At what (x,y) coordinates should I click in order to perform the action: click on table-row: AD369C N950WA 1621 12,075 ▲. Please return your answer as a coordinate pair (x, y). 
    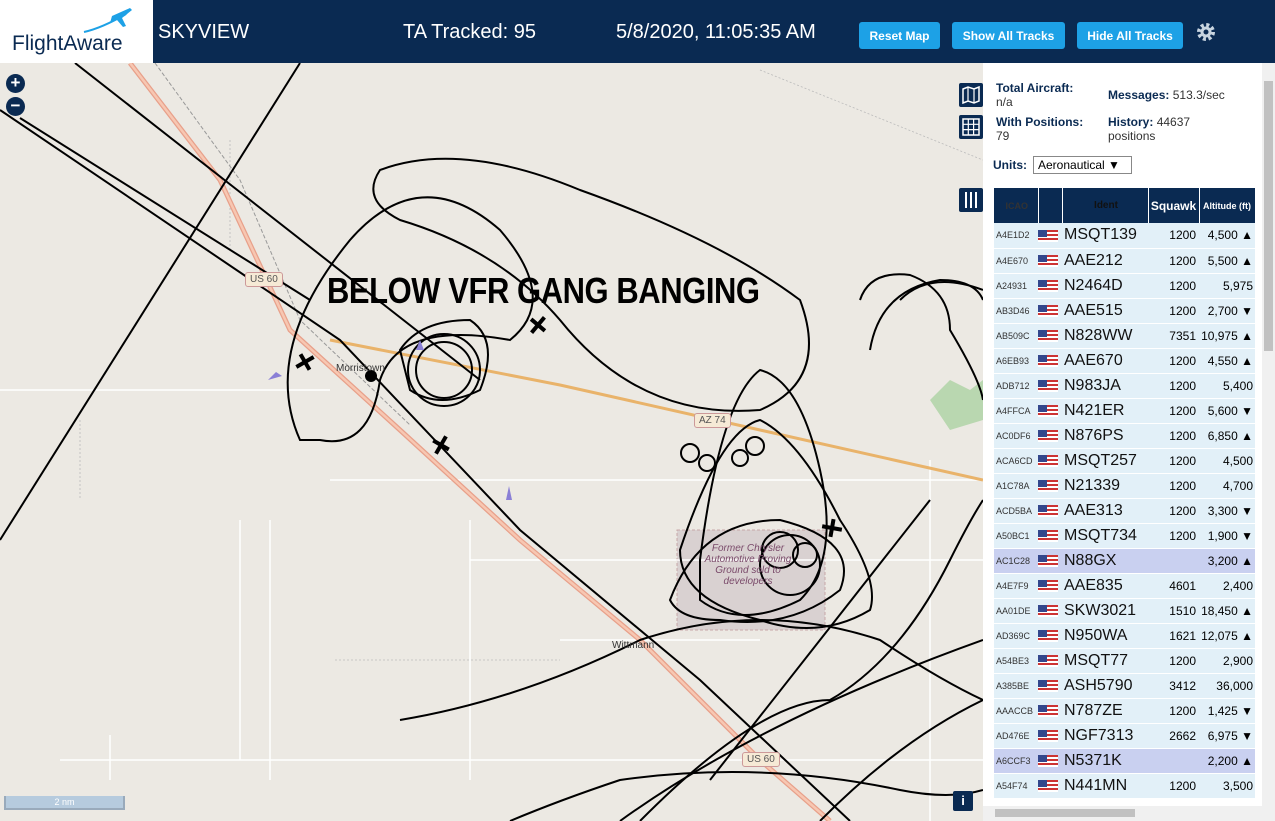
    Looking at the image, I should click on (1124, 636).